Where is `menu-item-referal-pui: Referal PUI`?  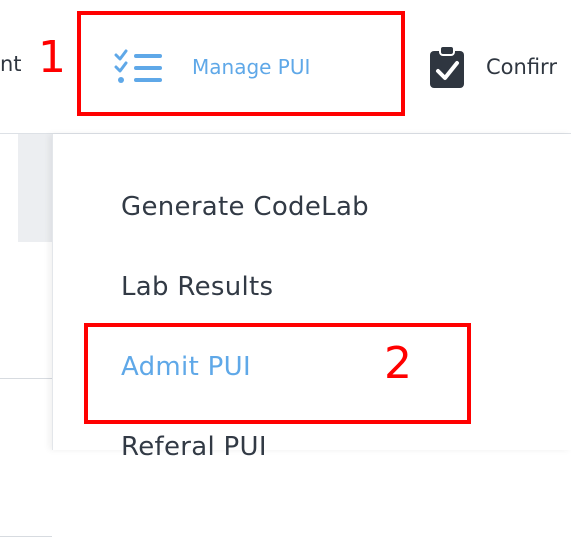
menu-item-referal-pui: Referal PUI is located at coordinates (194, 447).